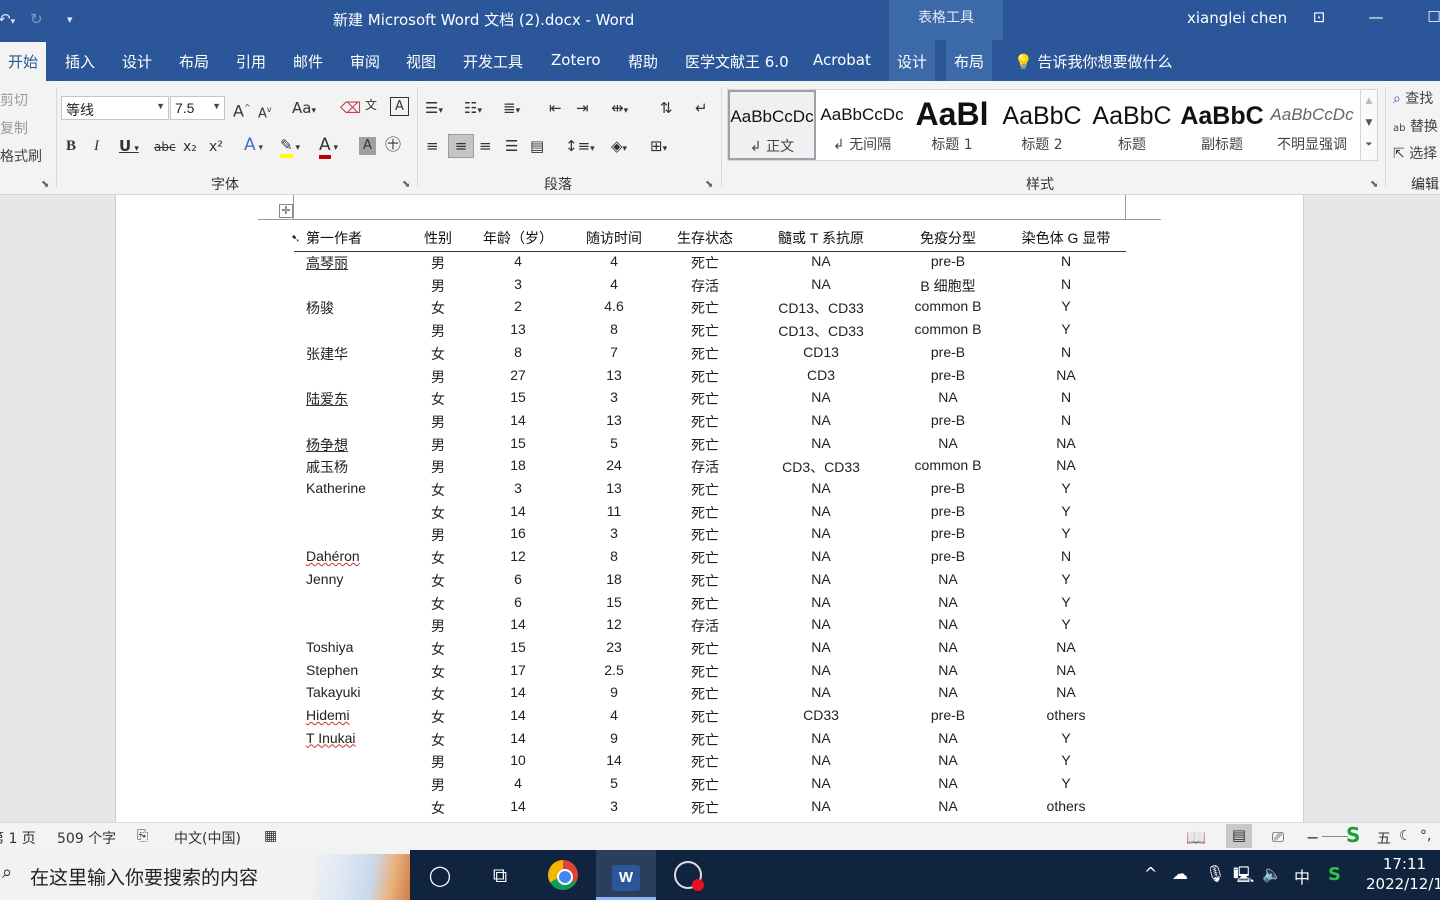 The width and height of the screenshot is (1440, 900). Describe the element at coordinates (96, 146) in the screenshot. I see `italic-button: I` at that location.